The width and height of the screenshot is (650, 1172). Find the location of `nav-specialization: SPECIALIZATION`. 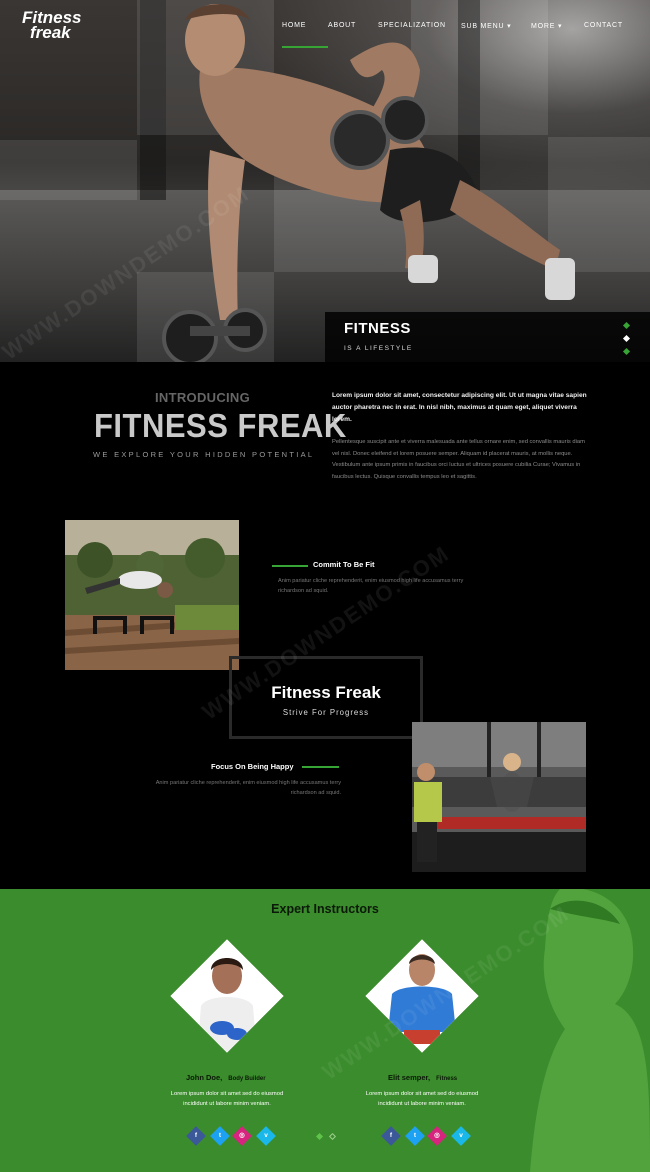

nav-specialization: SPECIALIZATION is located at coordinates (419, 29).